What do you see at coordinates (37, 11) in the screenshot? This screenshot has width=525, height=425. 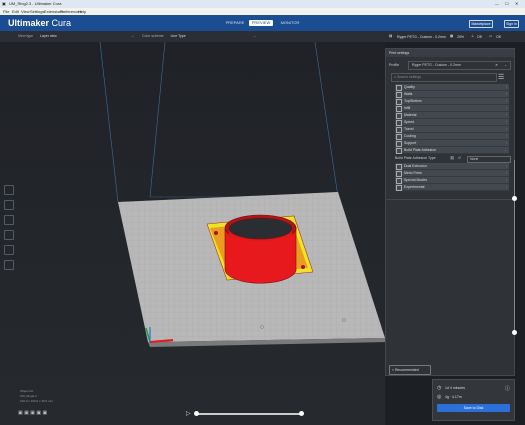 I see `menu-settings: Settings` at bounding box center [37, 11].